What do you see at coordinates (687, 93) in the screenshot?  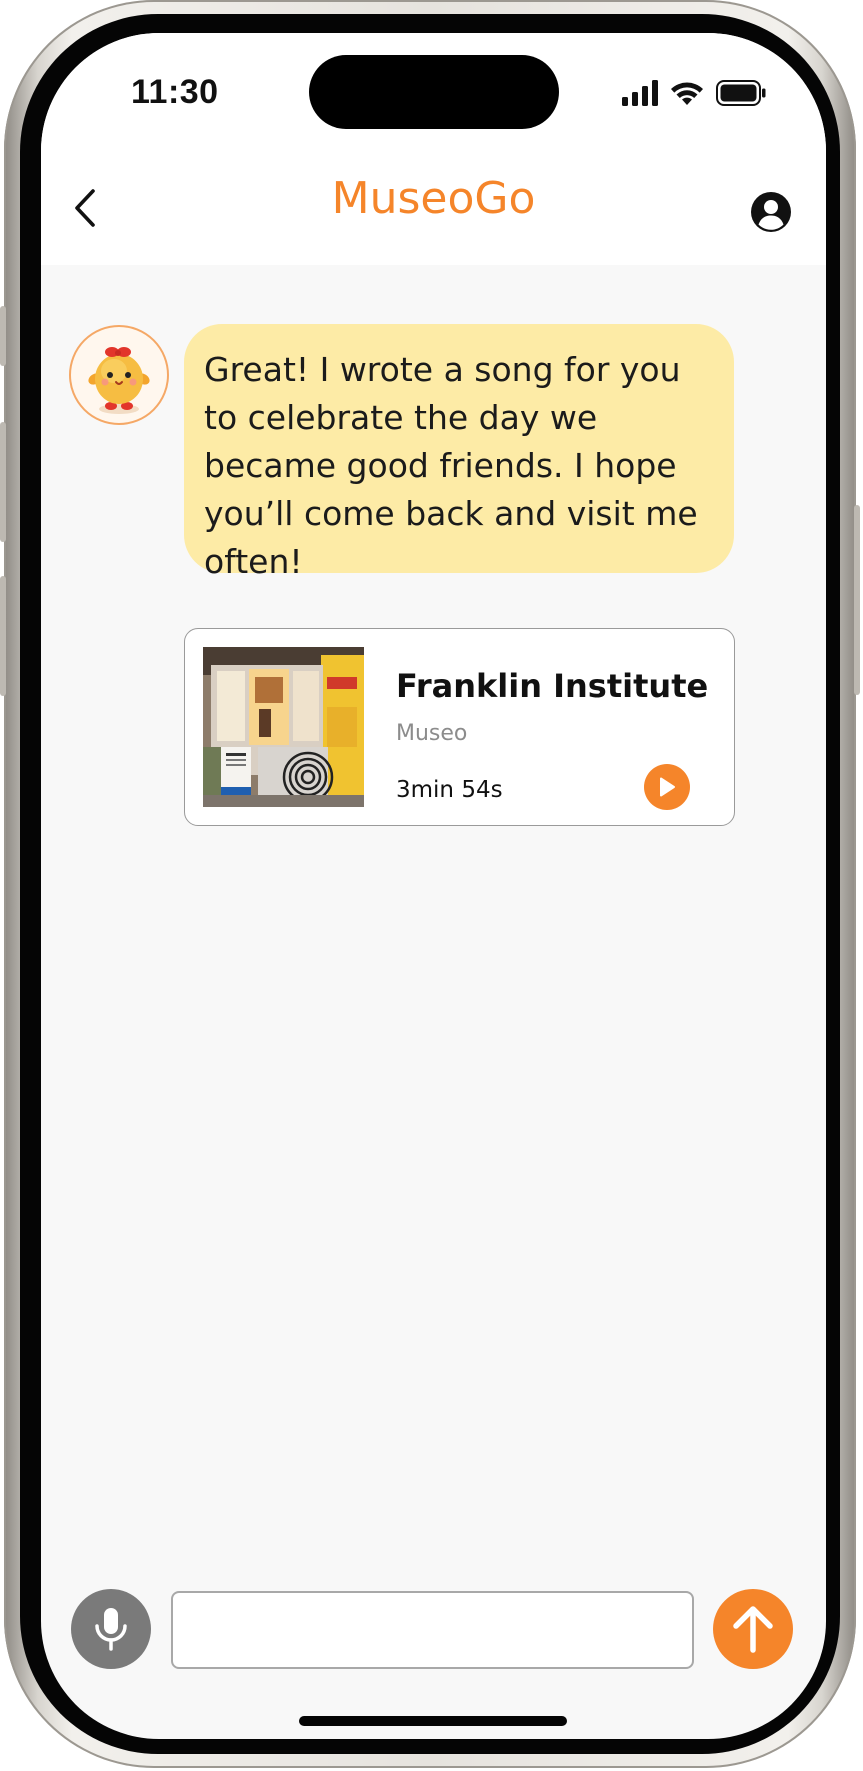 I see `wifi-icon` at bounding box center [687, 93].